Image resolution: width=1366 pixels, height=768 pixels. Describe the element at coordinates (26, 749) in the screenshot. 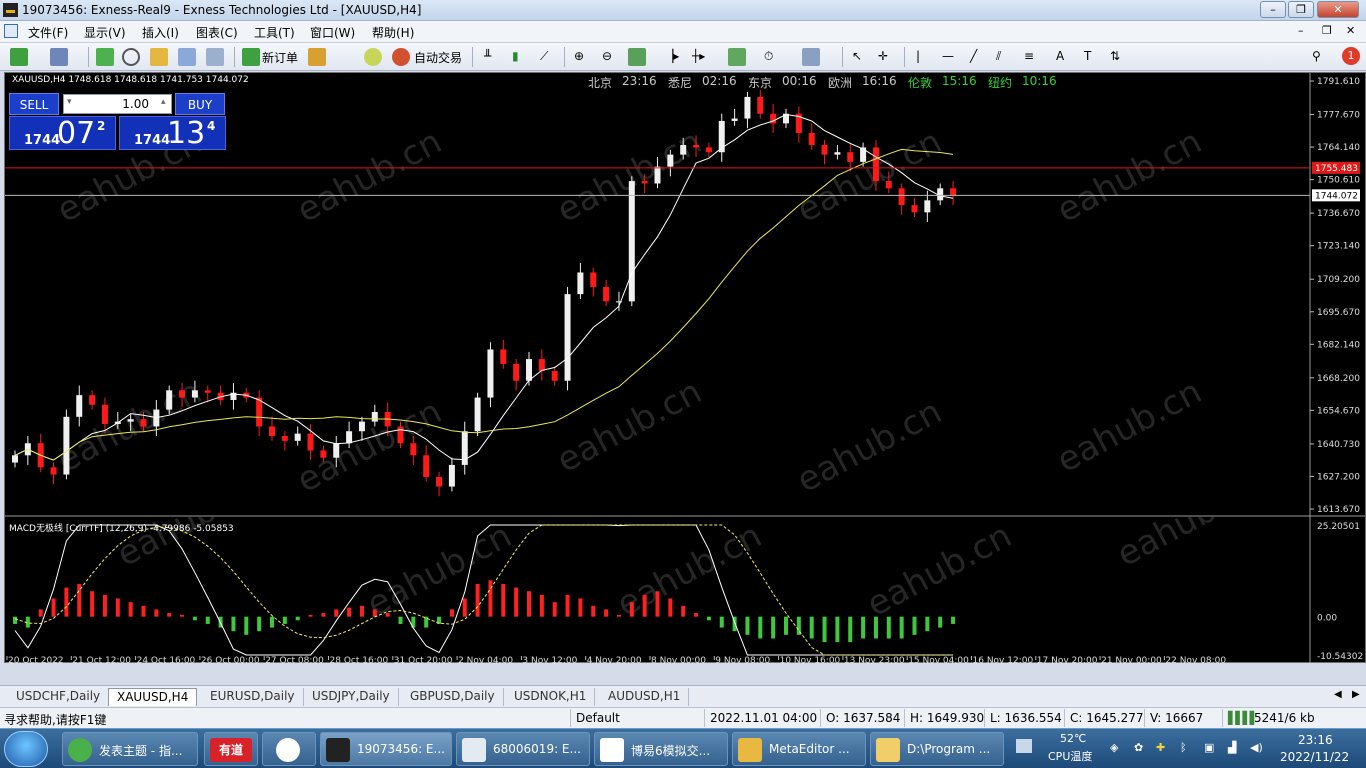

I see `start-button` at that location.